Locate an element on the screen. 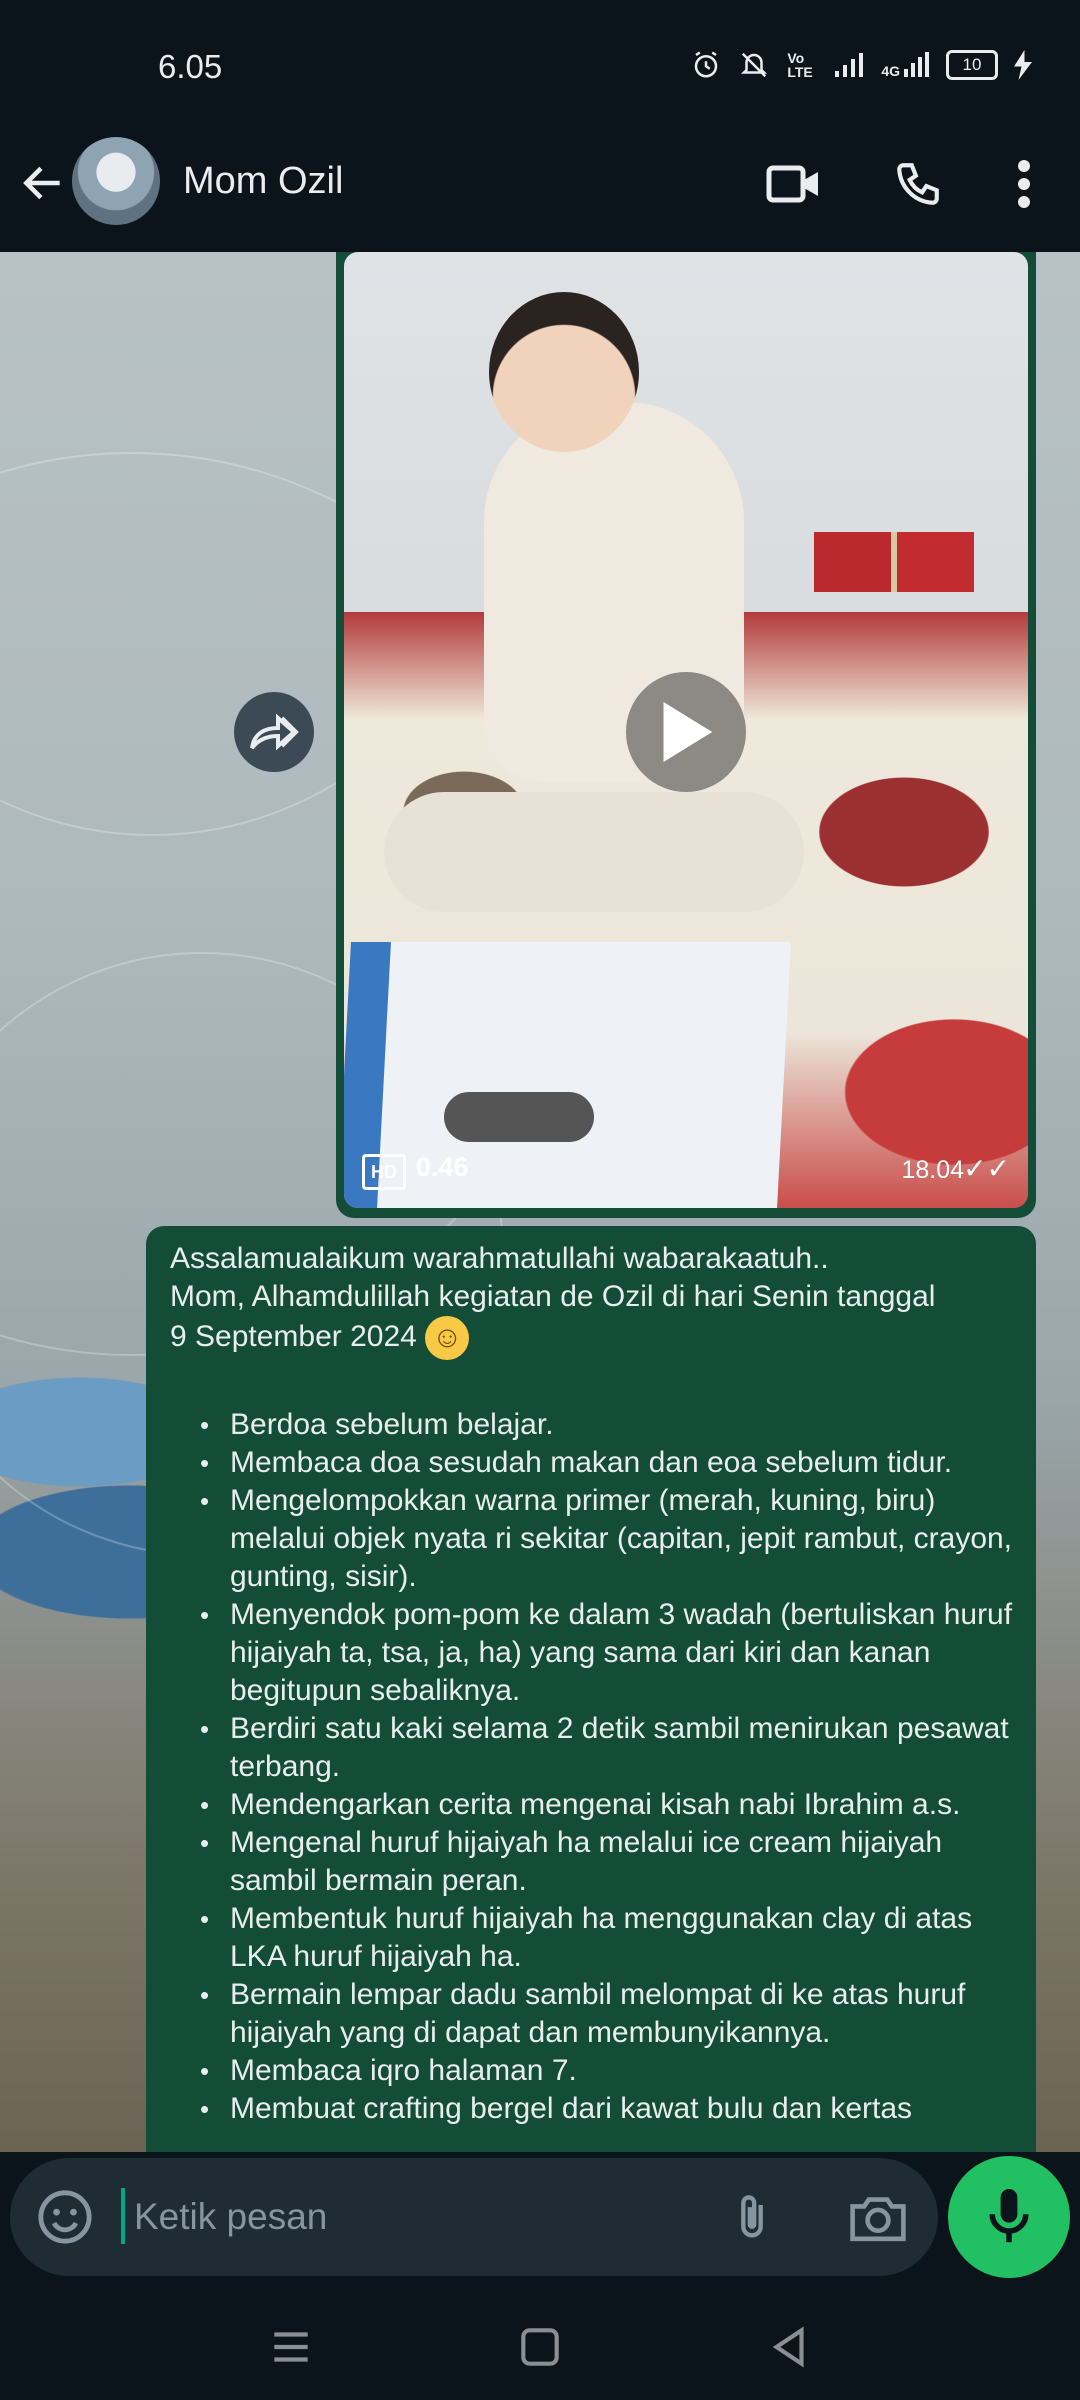 This screenshot has width=1080, height=2400. list-item: Berdoa sebelum belajar. is located at coordinates (600, 1425).